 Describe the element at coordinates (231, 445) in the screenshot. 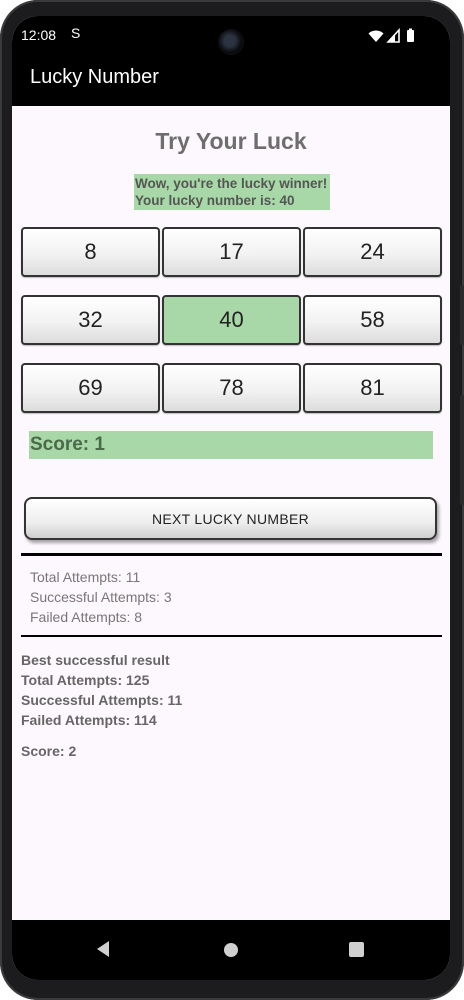

I see `score-display: Score: 1` at that location.